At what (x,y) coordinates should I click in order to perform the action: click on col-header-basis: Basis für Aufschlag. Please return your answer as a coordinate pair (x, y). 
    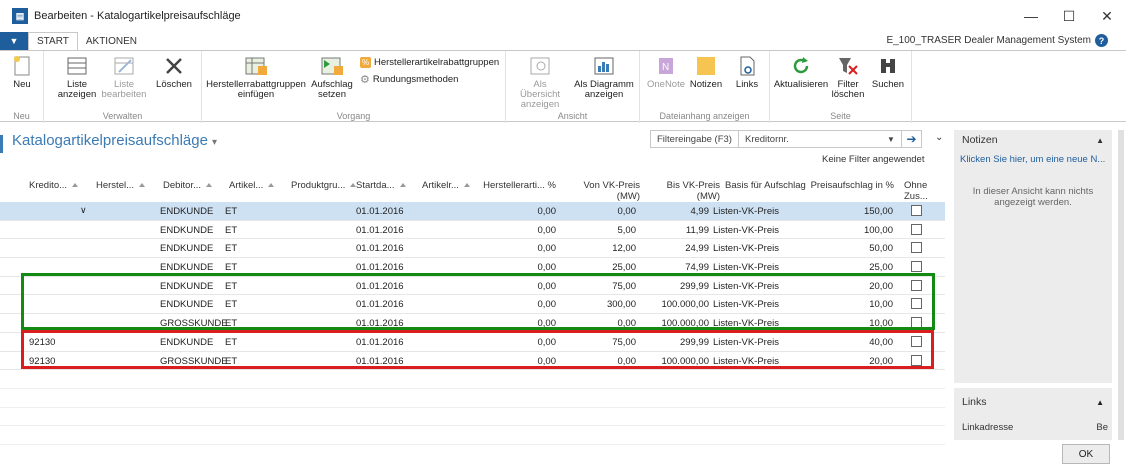
    Looking at the image, I should click on (765, 185).